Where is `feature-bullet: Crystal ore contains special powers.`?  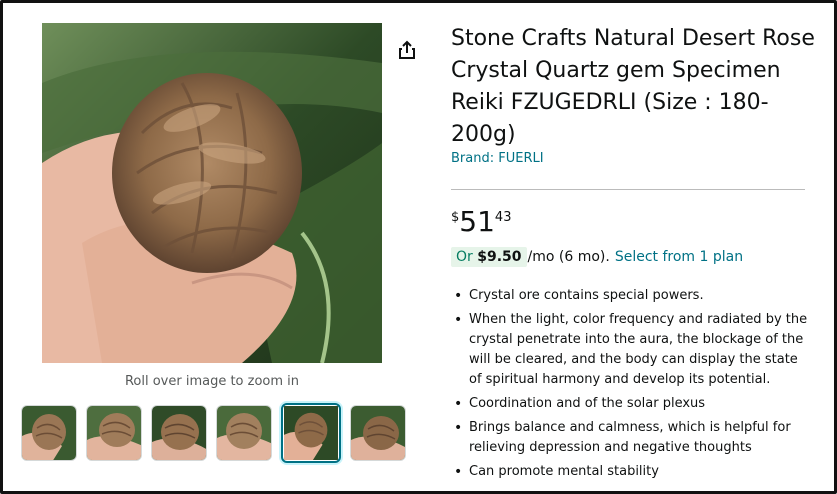 feature-bullet: Crystal ore contains special powers. is located at coordinates (631, 296).